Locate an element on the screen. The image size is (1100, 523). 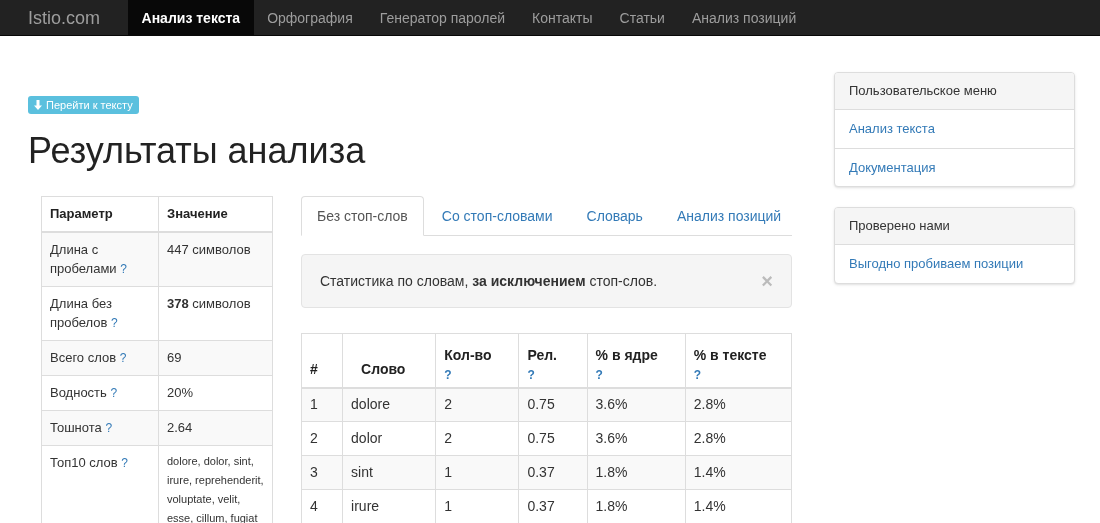
nav-link: Орфография is located at coordinates (310, 18).